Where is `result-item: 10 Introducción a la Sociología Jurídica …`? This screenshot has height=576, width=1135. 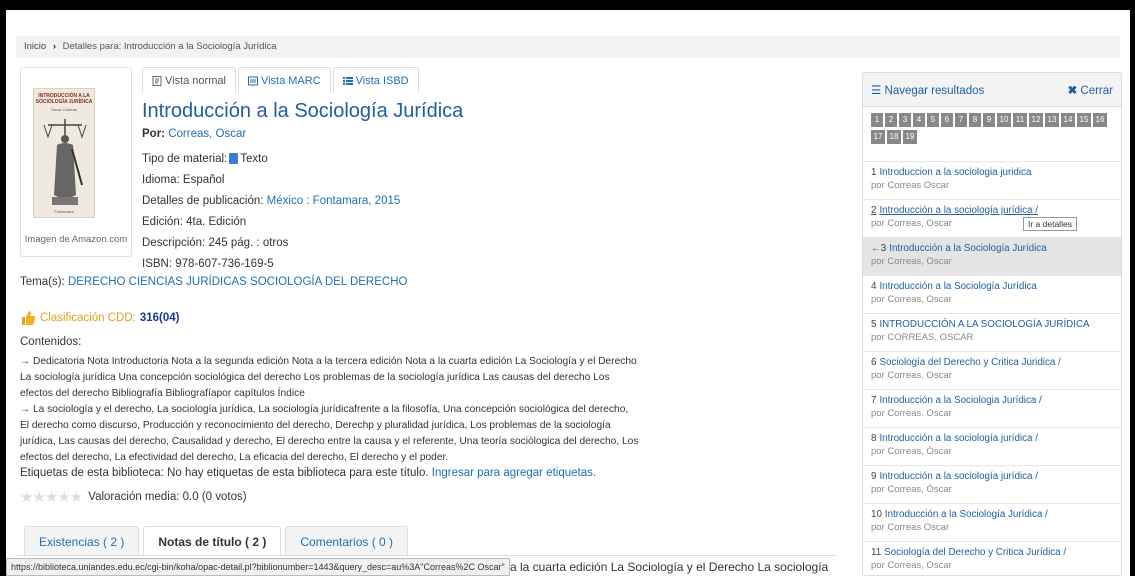
result-item: 10 Introducción a la Sociología Jurídica … is located at coordinates (992, 522).